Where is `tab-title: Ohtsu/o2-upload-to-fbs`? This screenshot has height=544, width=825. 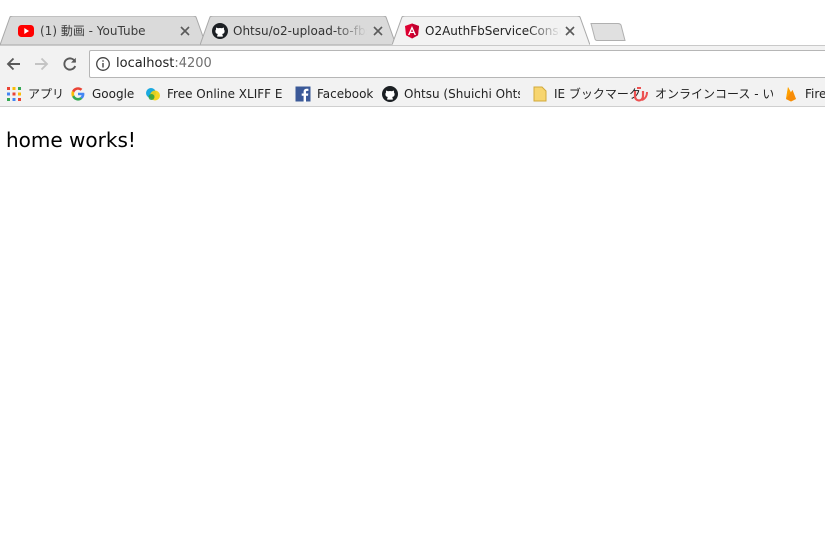
tab-title: Ohtsu/o2-upload-to-fbs is located at coordinates (300, 31).